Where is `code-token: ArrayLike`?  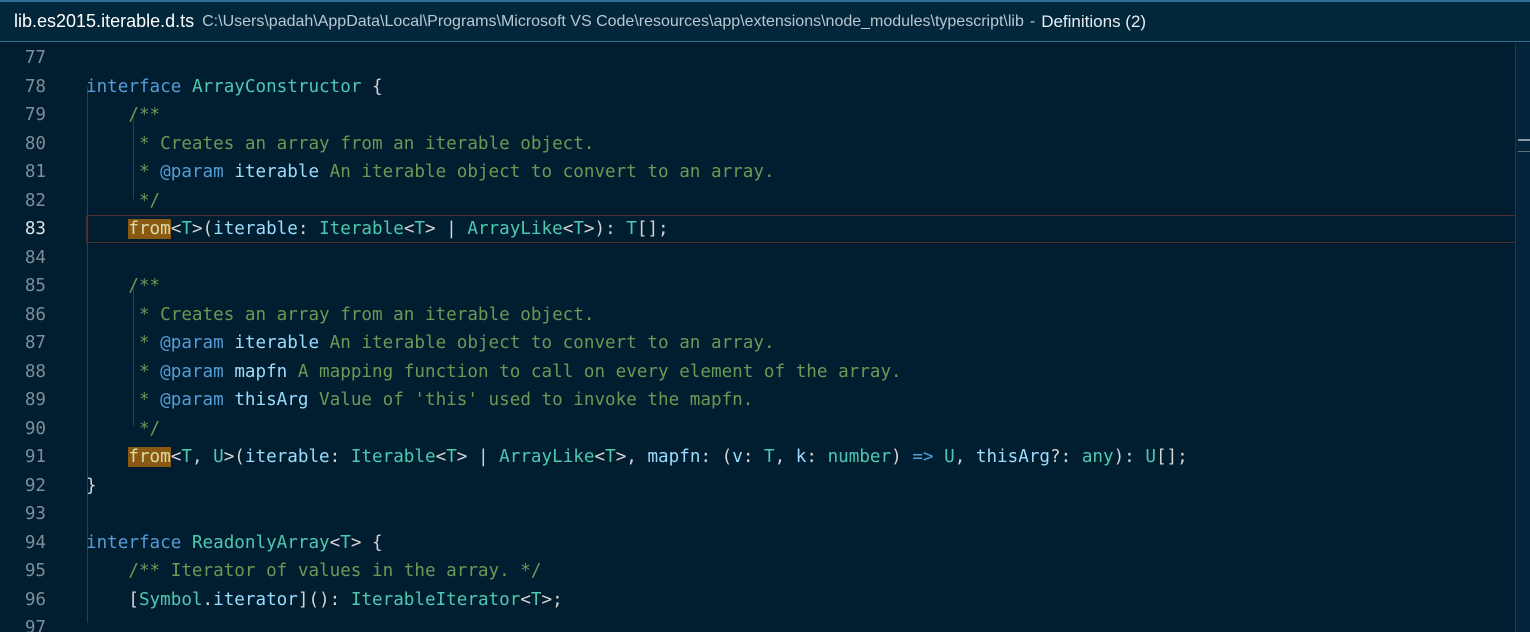 code-token: ArrayLike is located at coordinates (515, 229).